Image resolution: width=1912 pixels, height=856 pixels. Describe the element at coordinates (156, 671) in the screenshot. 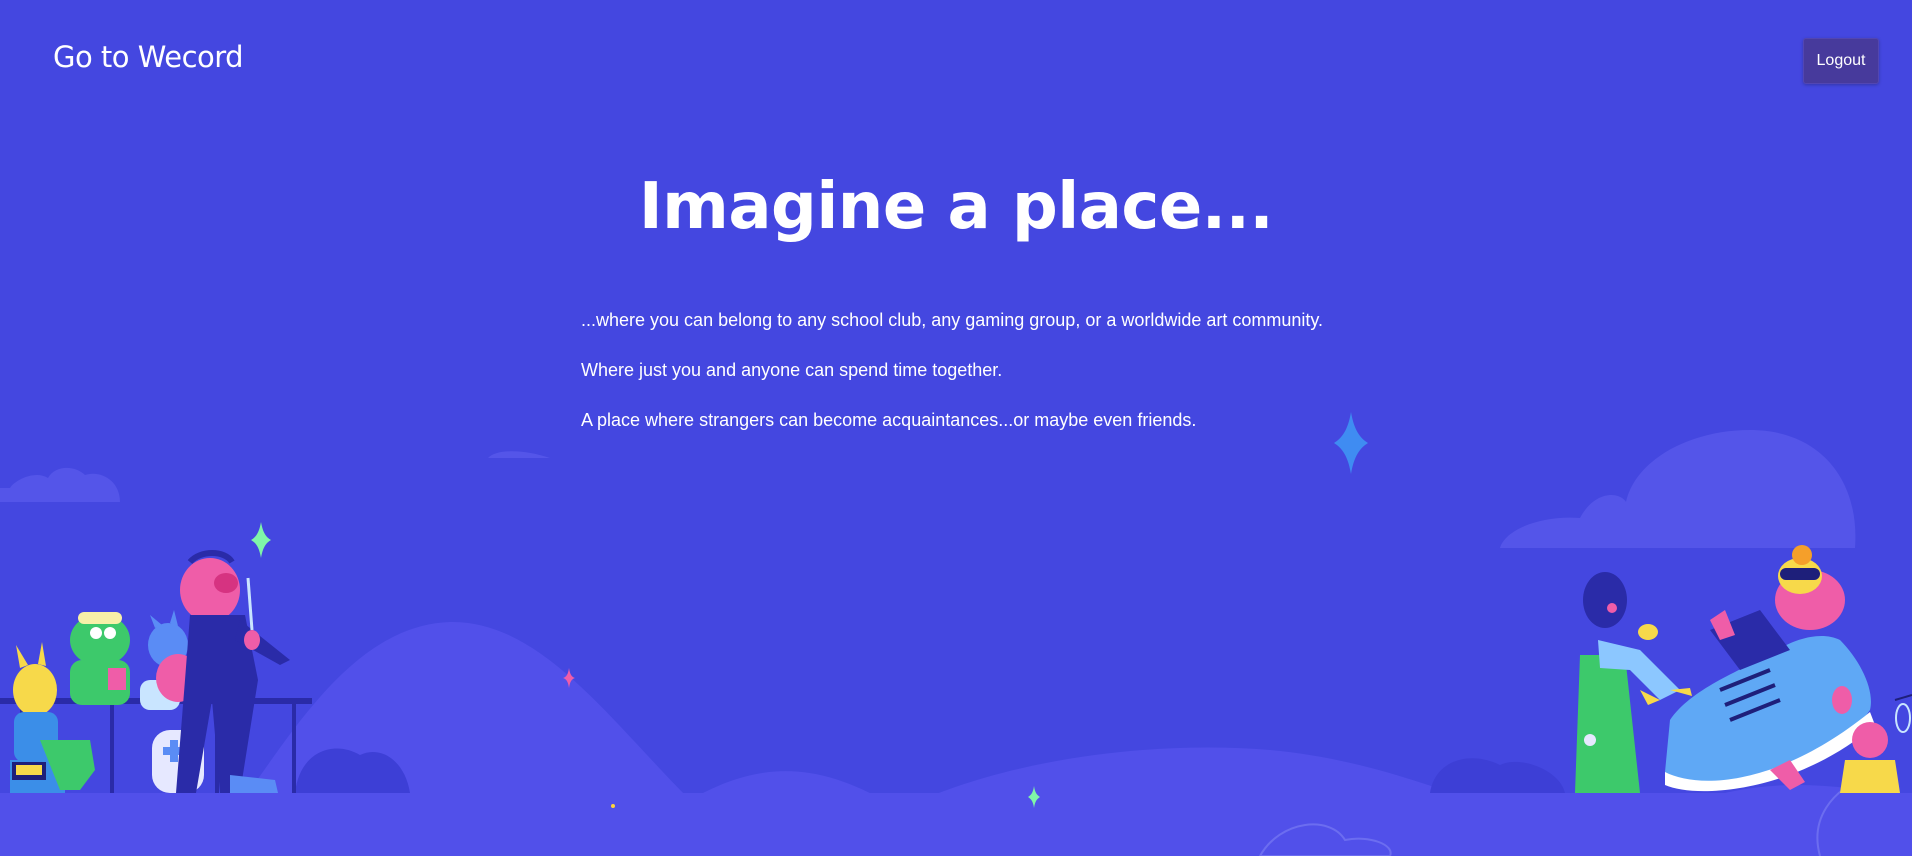

I see `left-characters-illustration` at that location.